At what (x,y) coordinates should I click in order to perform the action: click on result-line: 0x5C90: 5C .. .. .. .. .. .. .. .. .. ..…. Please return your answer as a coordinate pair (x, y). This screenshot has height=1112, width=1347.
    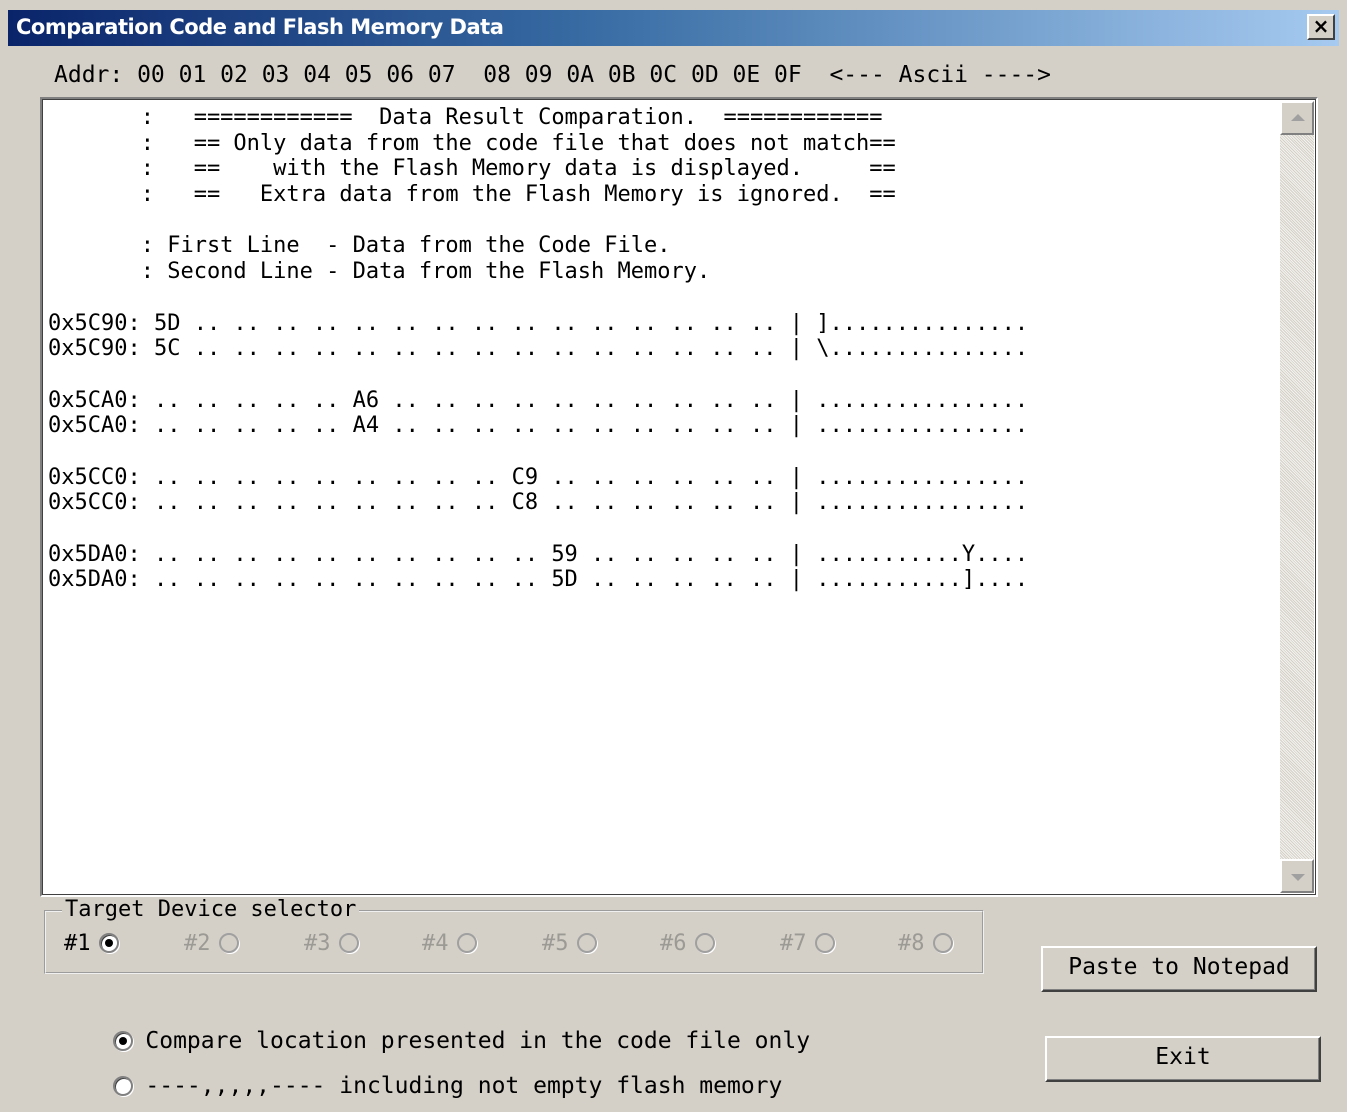
    Looking at the image, I should click on (538, 349).